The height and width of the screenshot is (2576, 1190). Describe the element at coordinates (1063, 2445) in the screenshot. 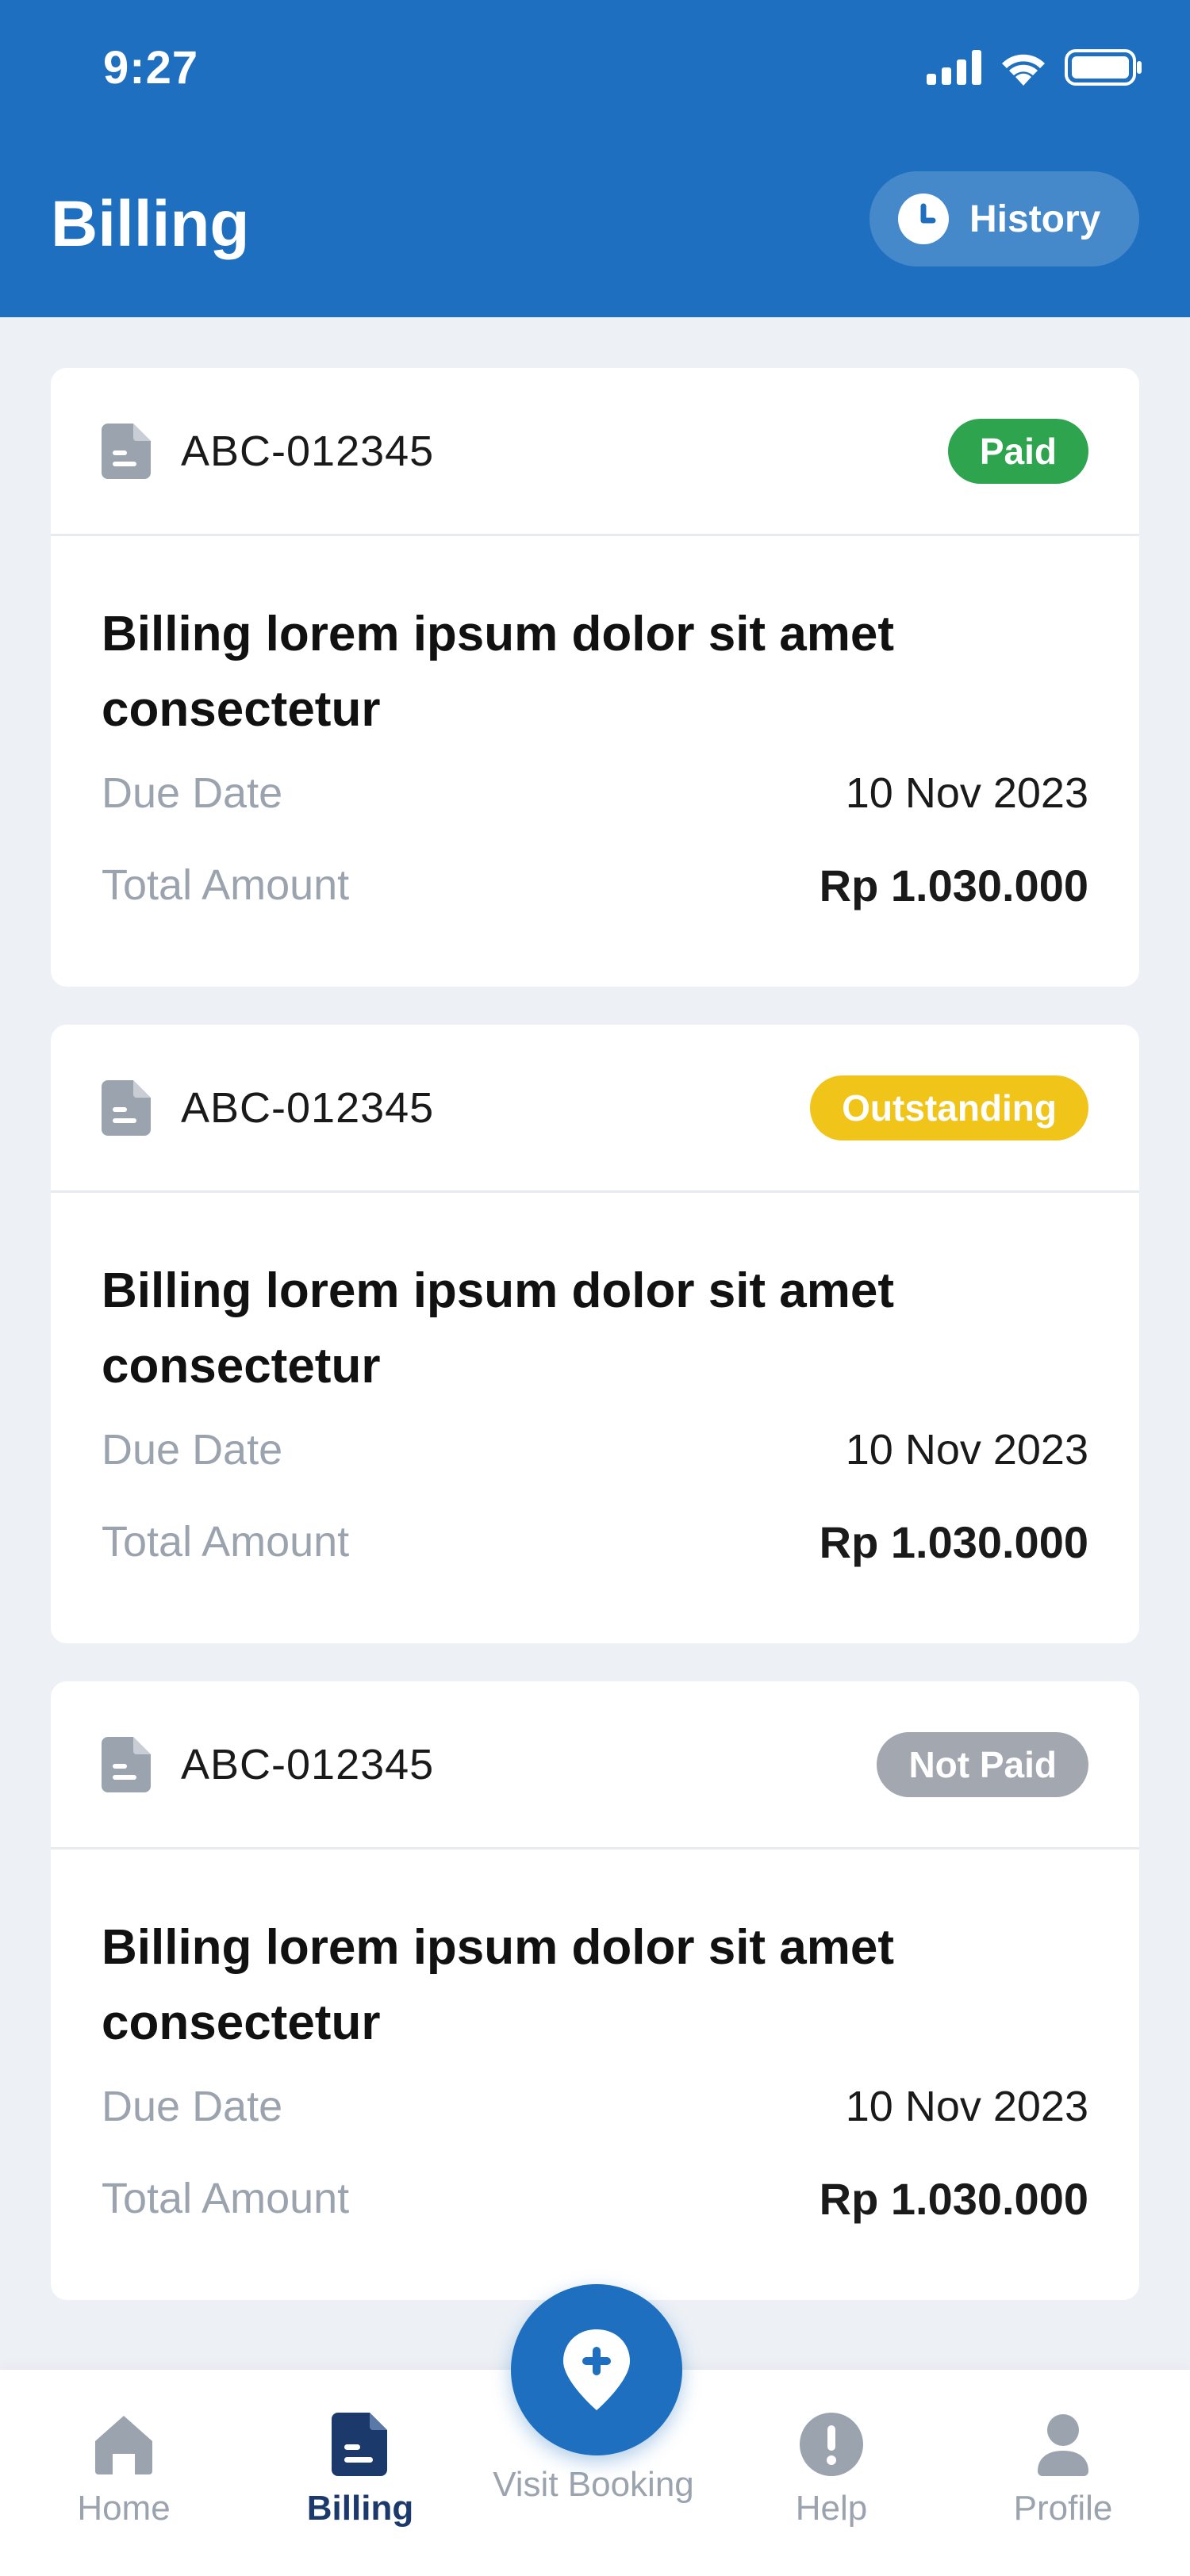

I see `user-icon` at that location.